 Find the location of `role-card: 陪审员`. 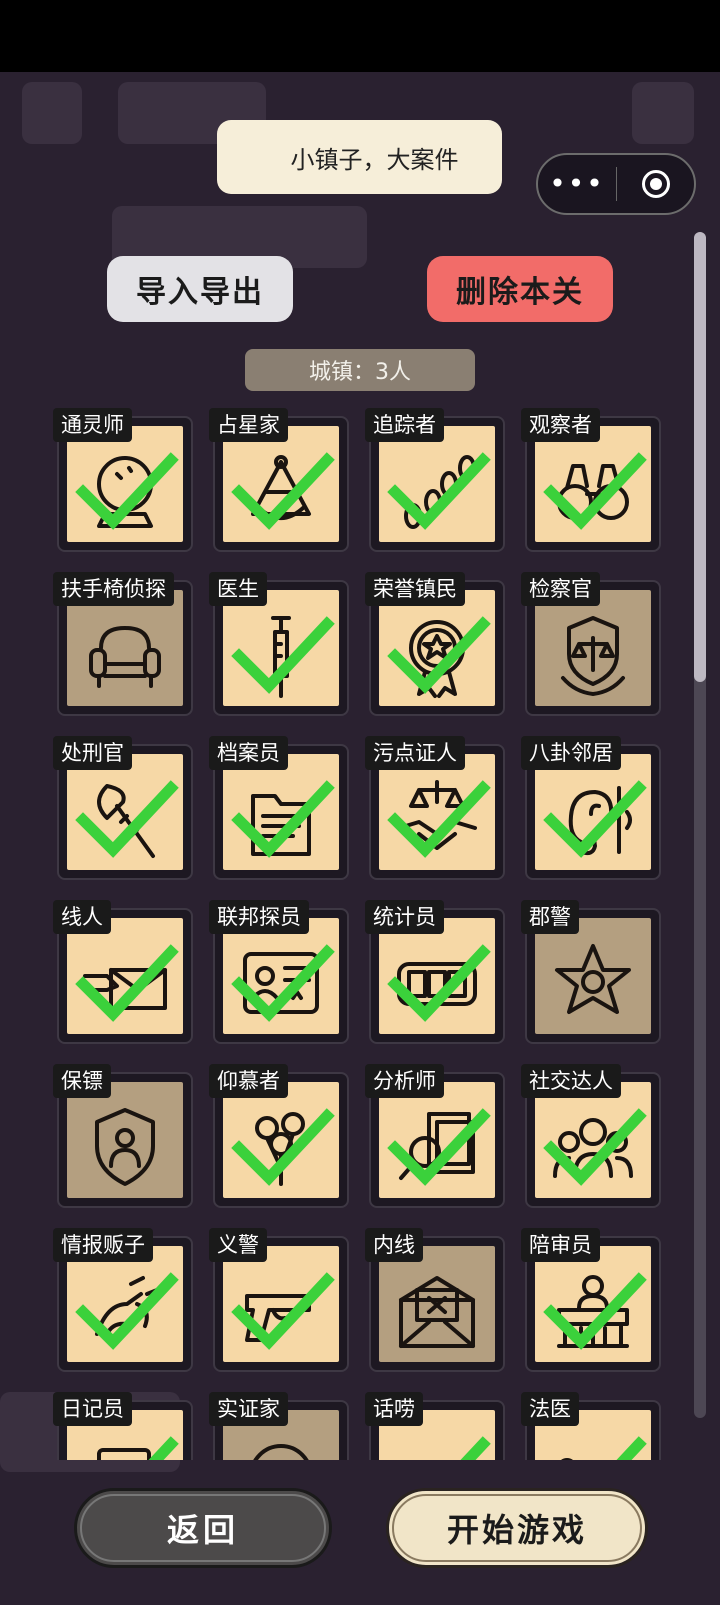

role-card: 陪审员 is located at coordinates (591, 1300).